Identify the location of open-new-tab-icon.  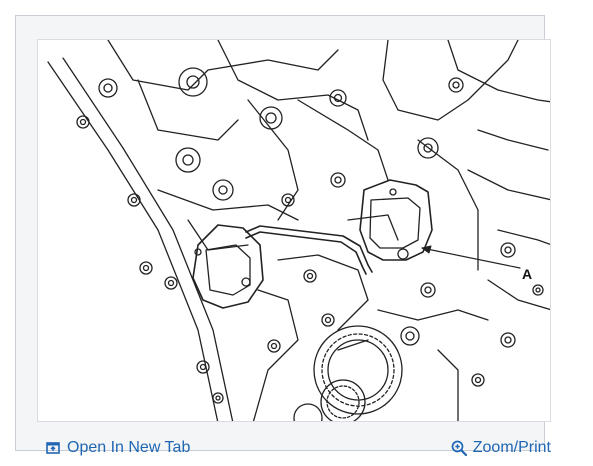
(53, 448).